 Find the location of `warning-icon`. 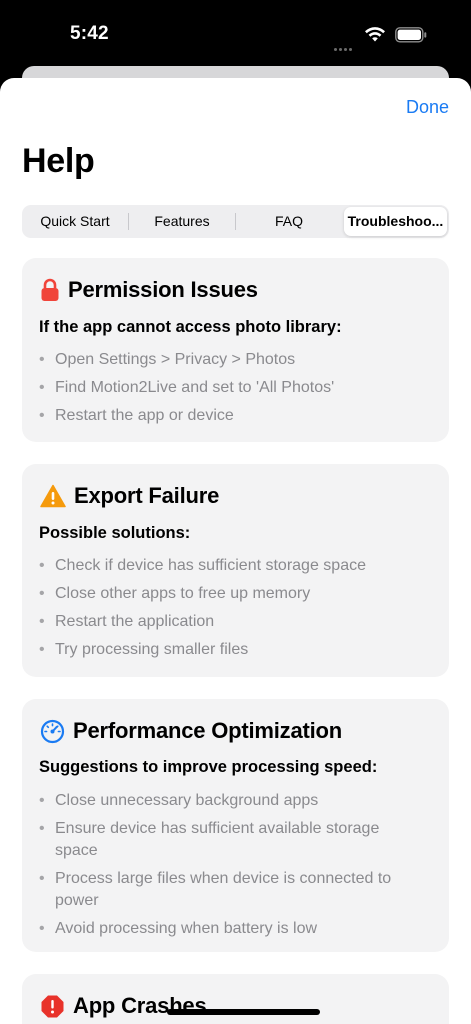

warning-icon is located at coordinates (53, 496).